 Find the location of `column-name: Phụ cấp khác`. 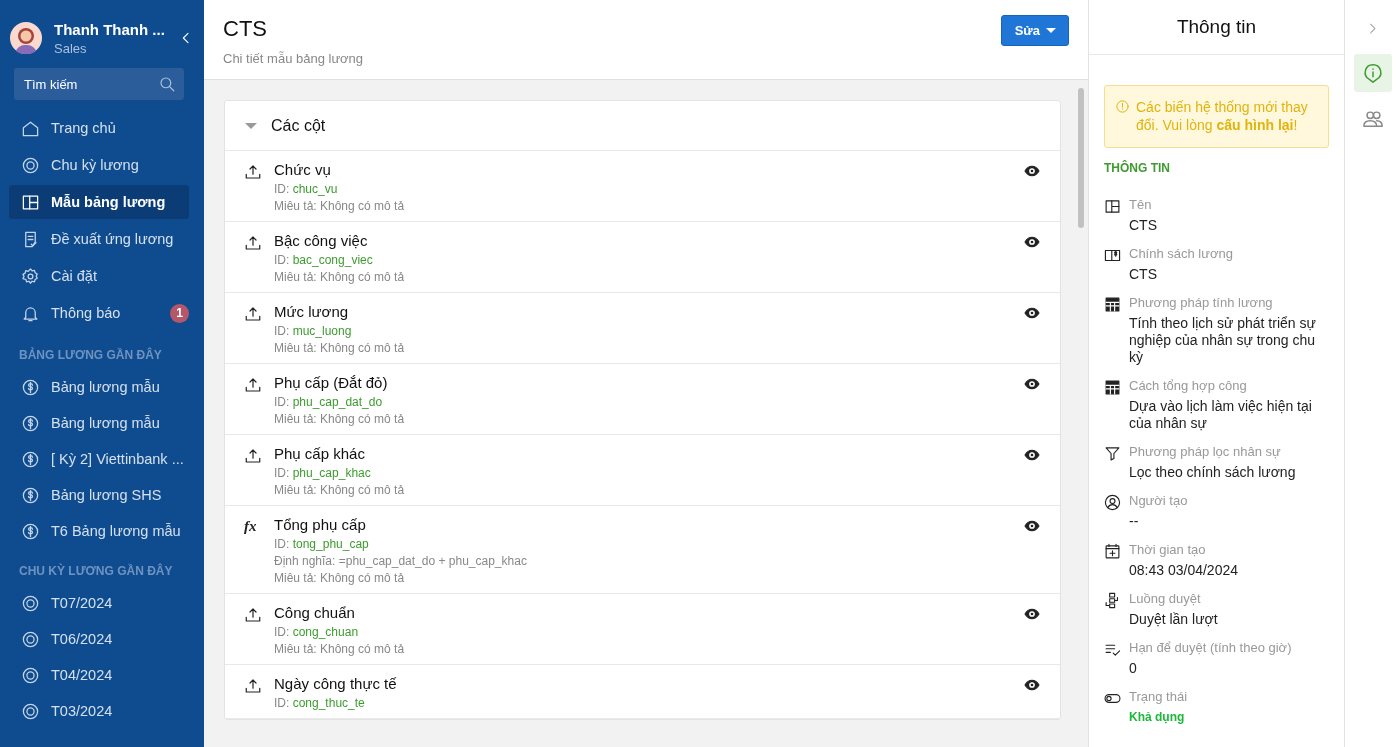

column-name: Phụ cấp khác is located at coordinates (320, 453).